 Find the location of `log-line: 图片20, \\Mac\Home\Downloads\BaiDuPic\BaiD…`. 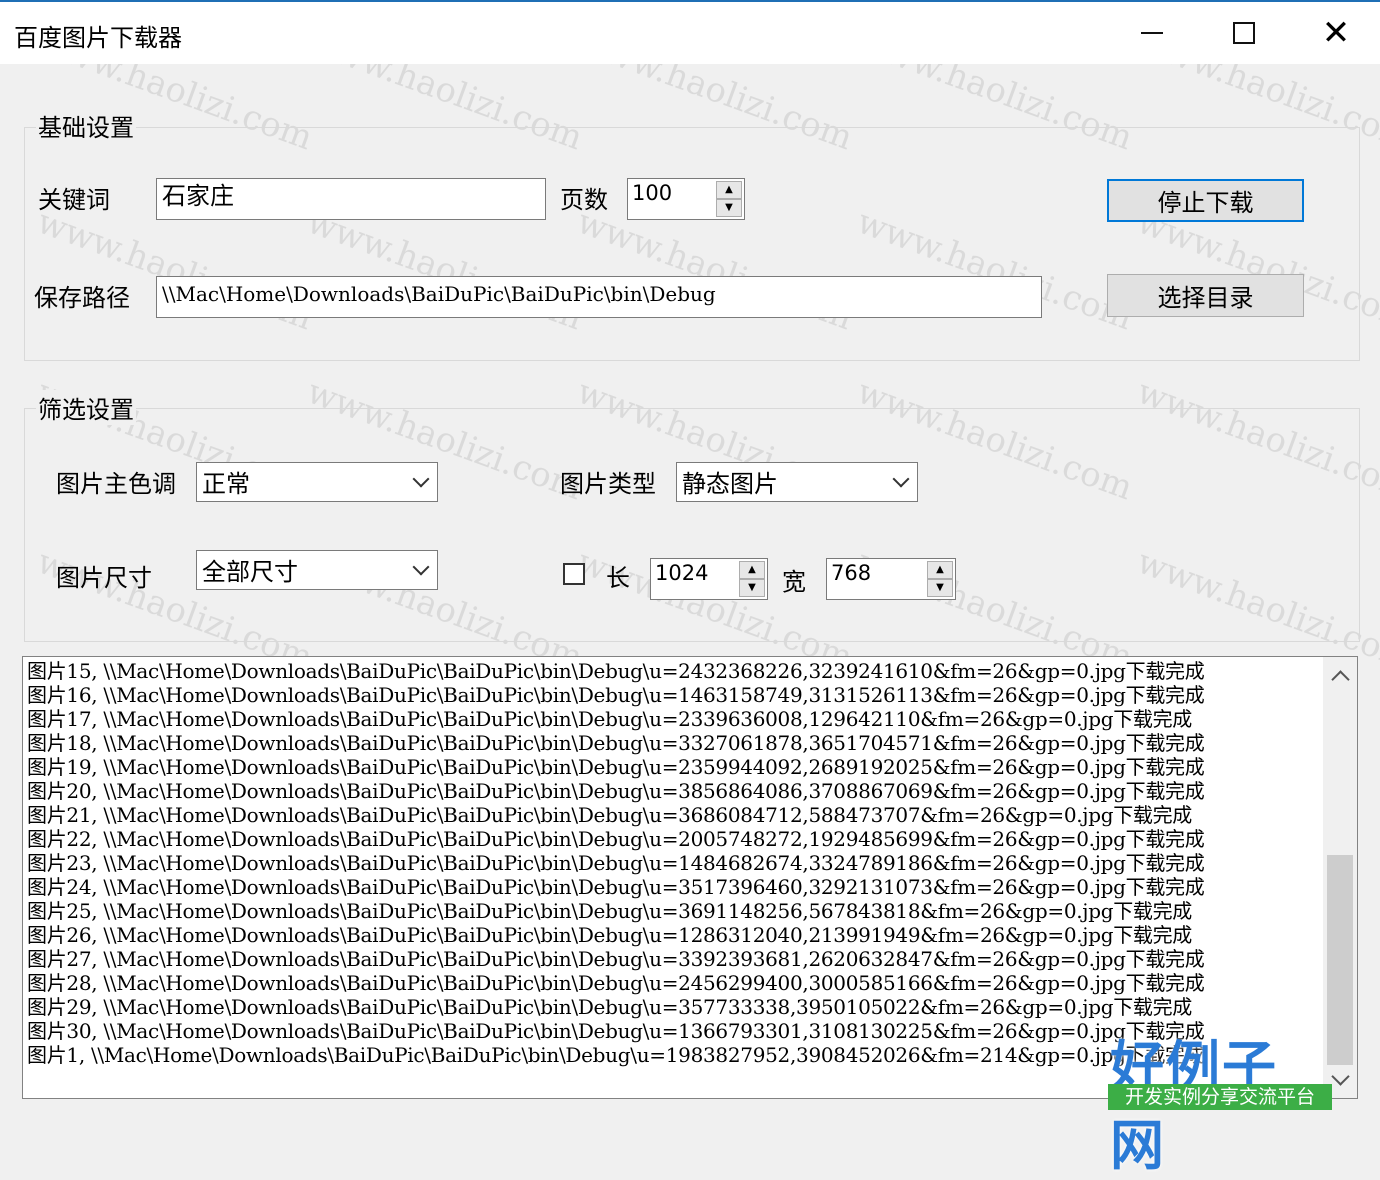

log-line: 图片20, \\Mac\Home\Downloads\BaiDuPic\BaiD… is located at coordinates (616, 791).